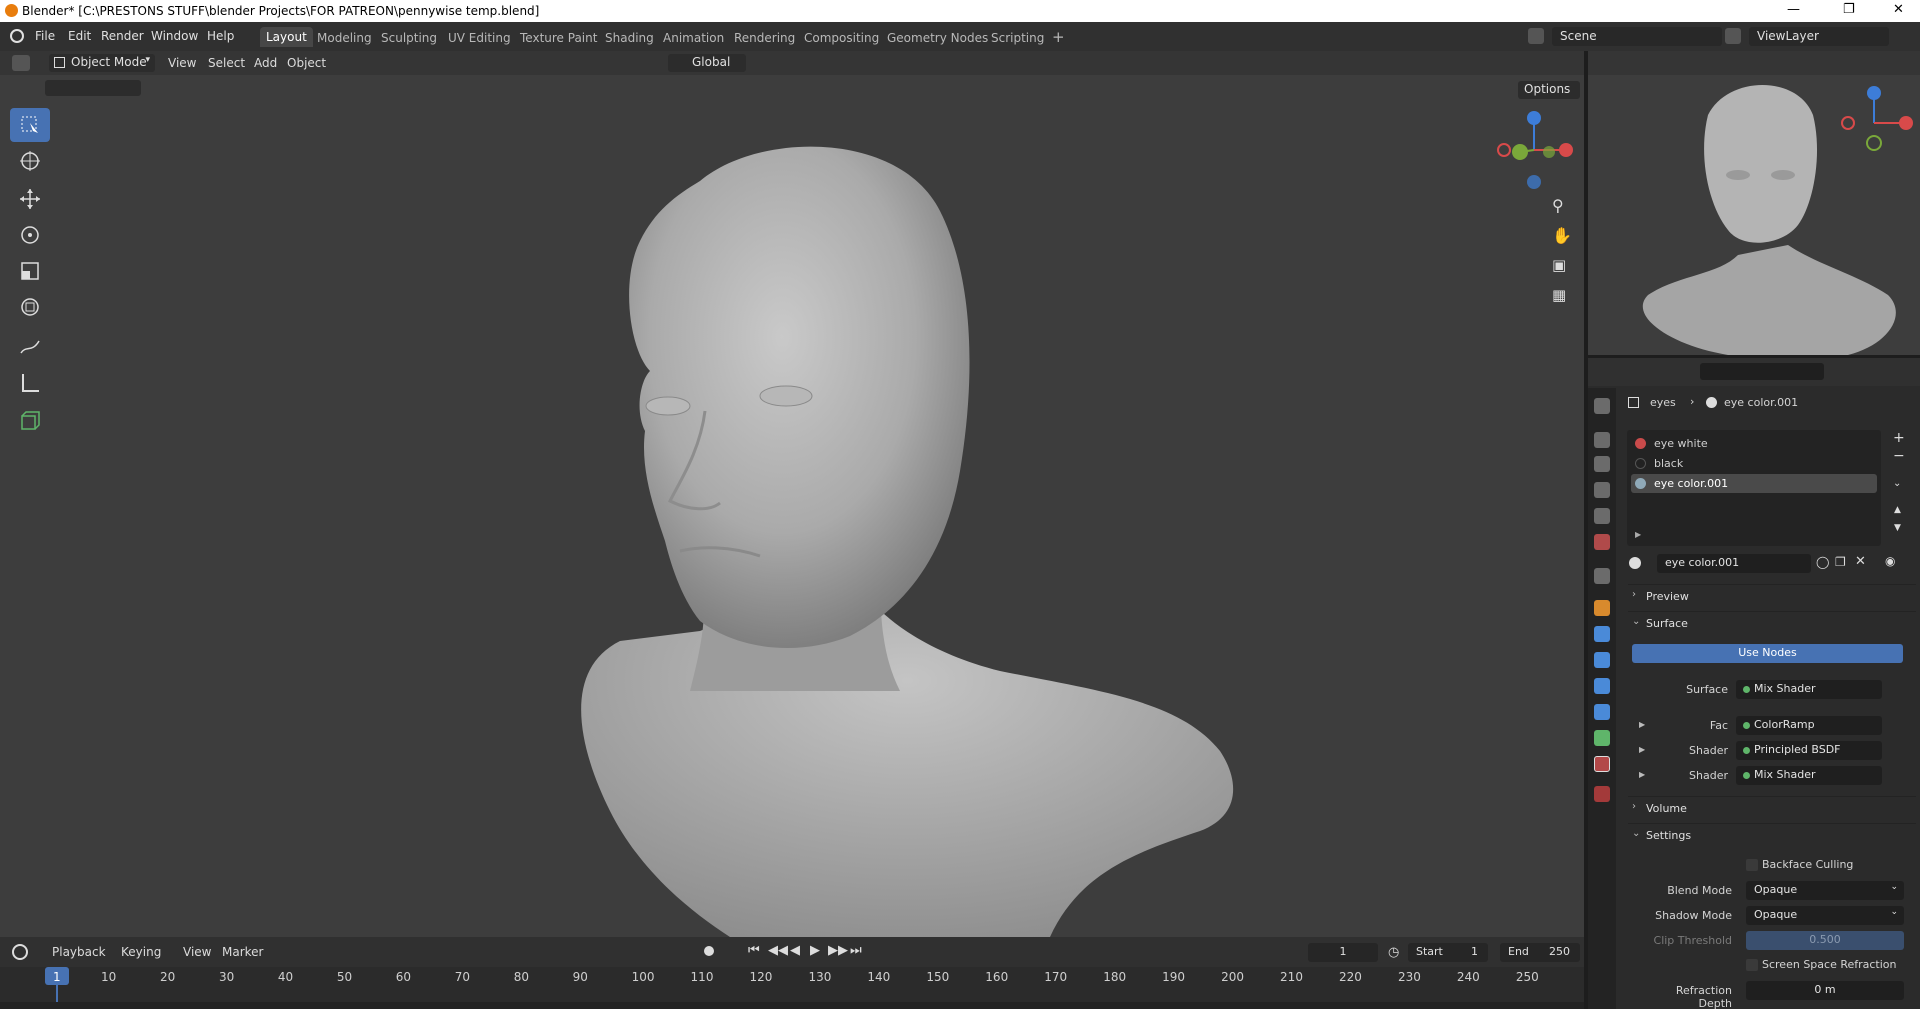 The width and height of the screenshot is (1920, 1009). I want to click on transform-orientation-dropdown: Global, so click(707, 63).